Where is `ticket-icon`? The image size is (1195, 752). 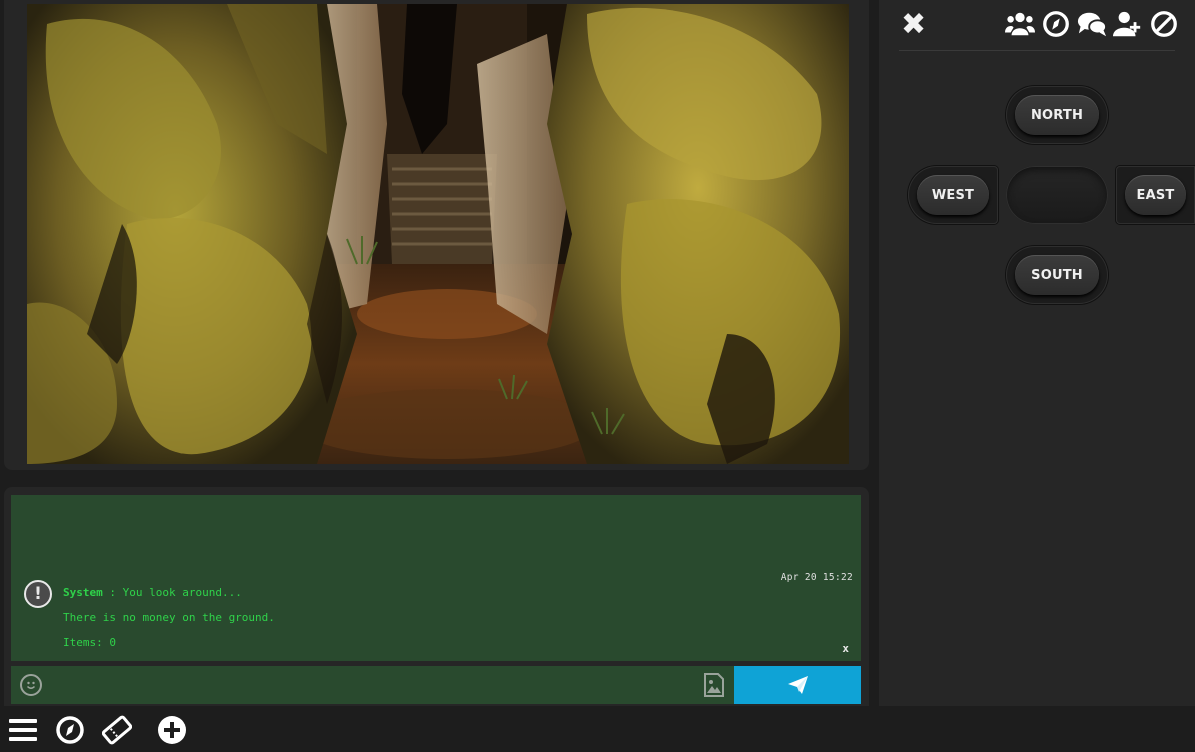 ticket-icon is located at coordinates (117, 730).